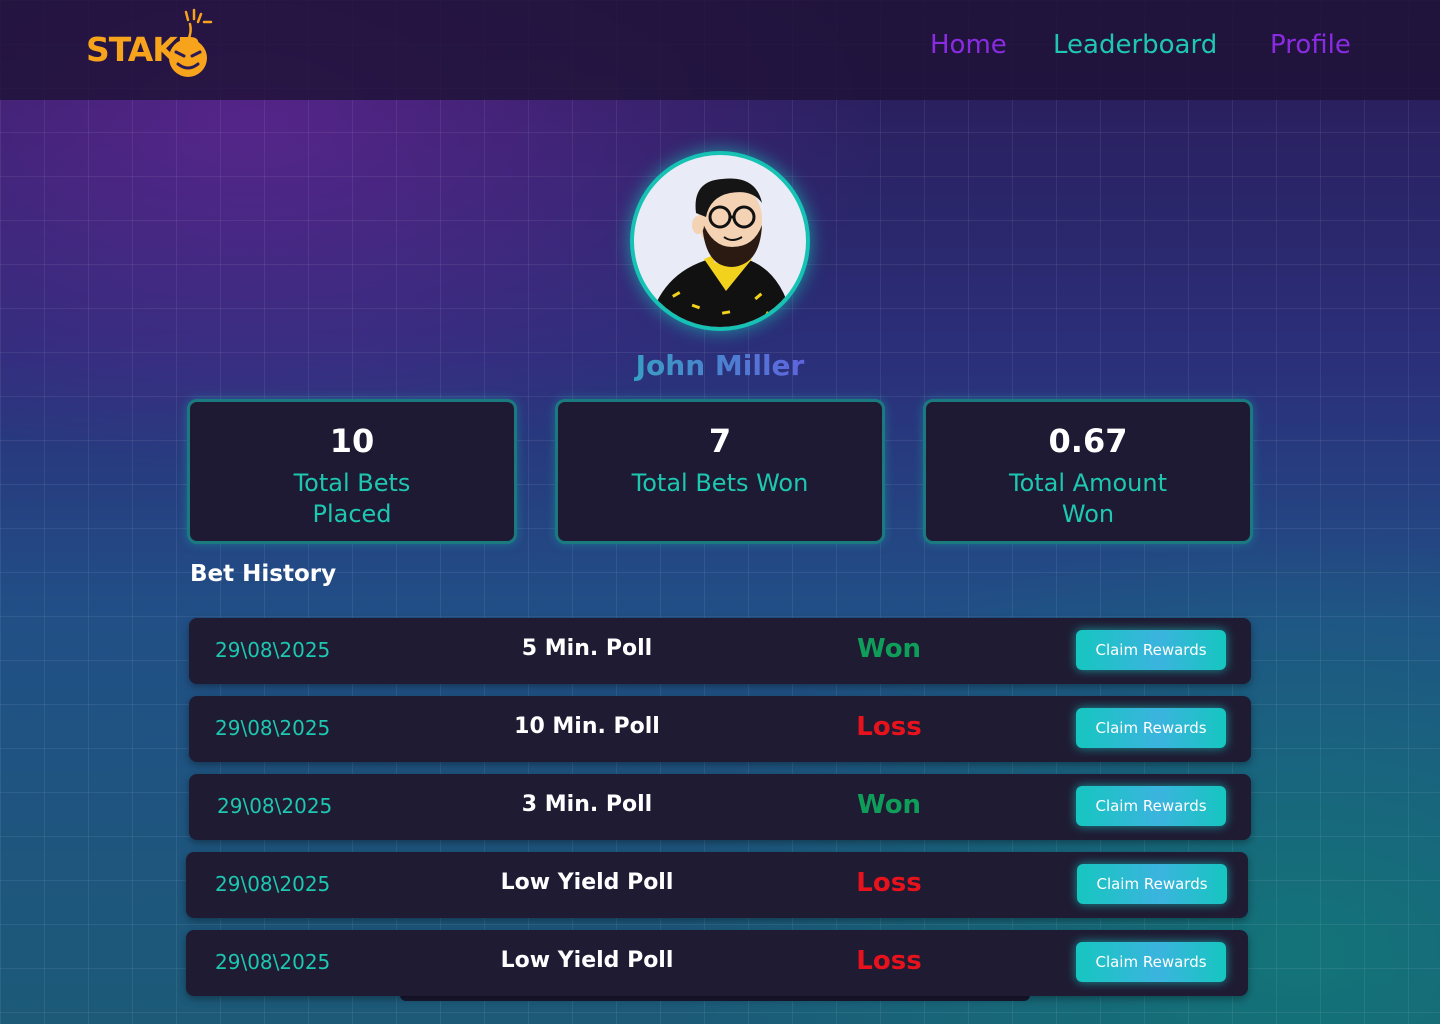  Describe the element at coordinates (263, 574) in the screenshot. I see `bet-history-title: Bet History` at that location.